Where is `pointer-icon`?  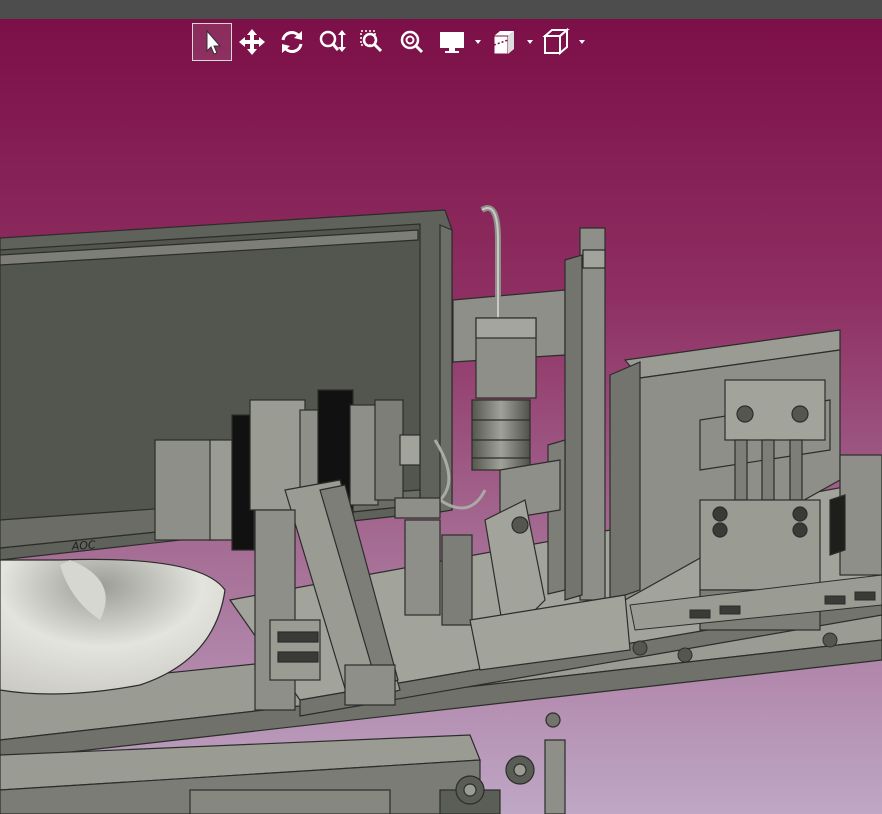
pointer-icon is located at coordinates (214, 42).